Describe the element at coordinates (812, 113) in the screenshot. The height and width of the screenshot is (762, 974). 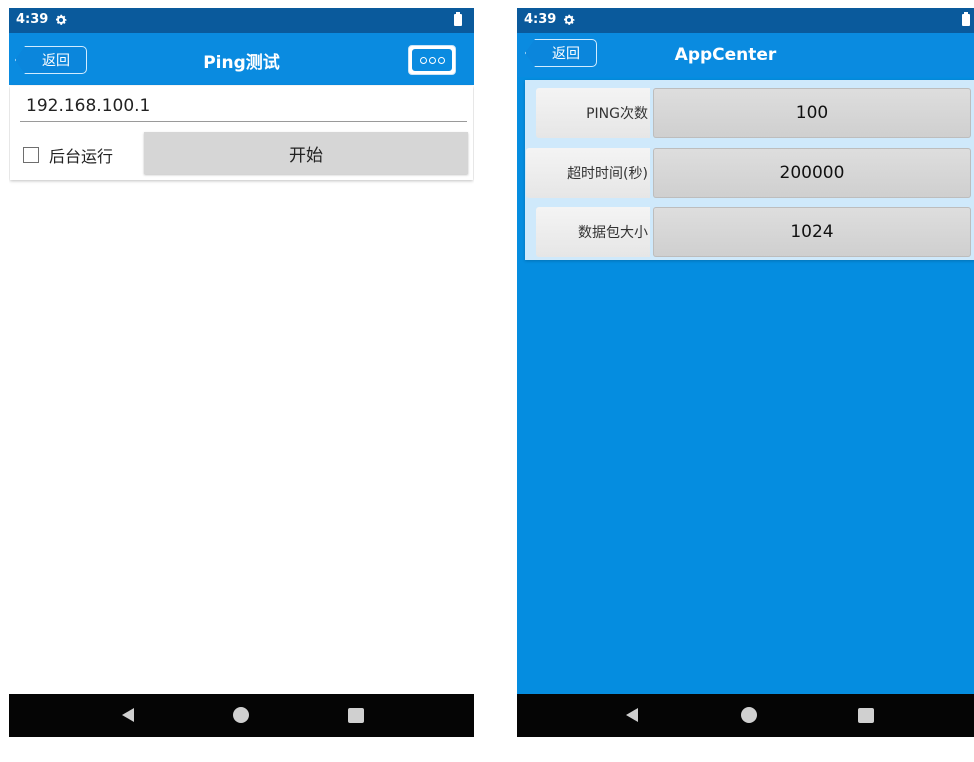
I see `ping-count-field: 100` at that location.